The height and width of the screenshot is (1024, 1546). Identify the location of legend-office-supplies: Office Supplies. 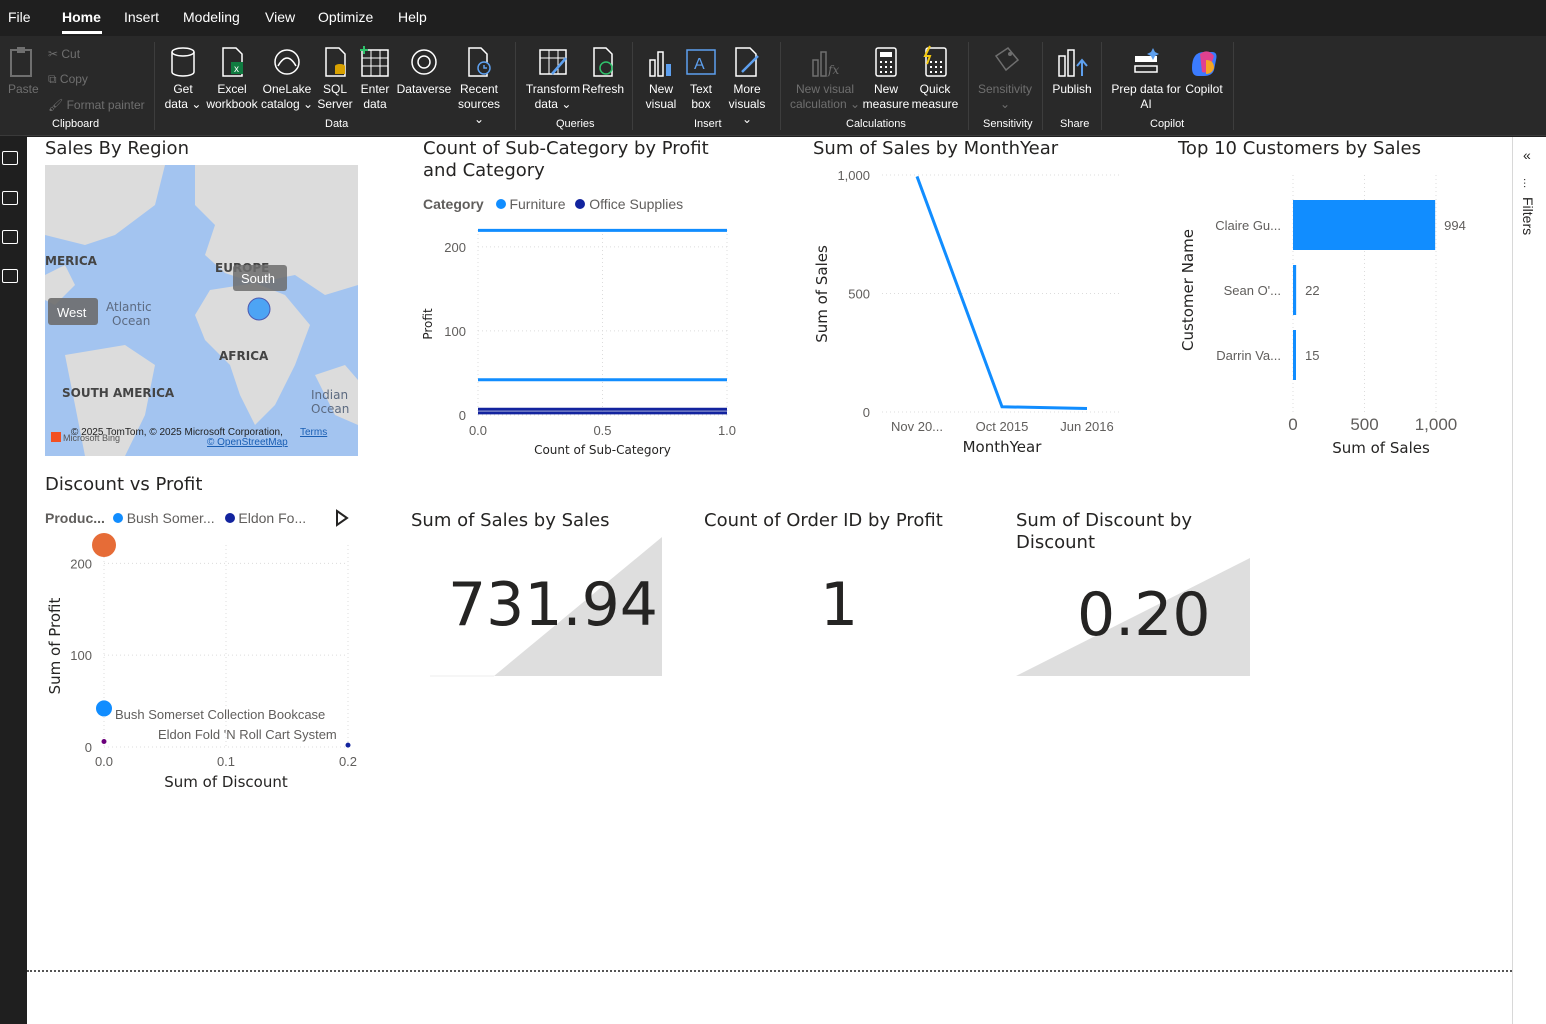
(636, 204).